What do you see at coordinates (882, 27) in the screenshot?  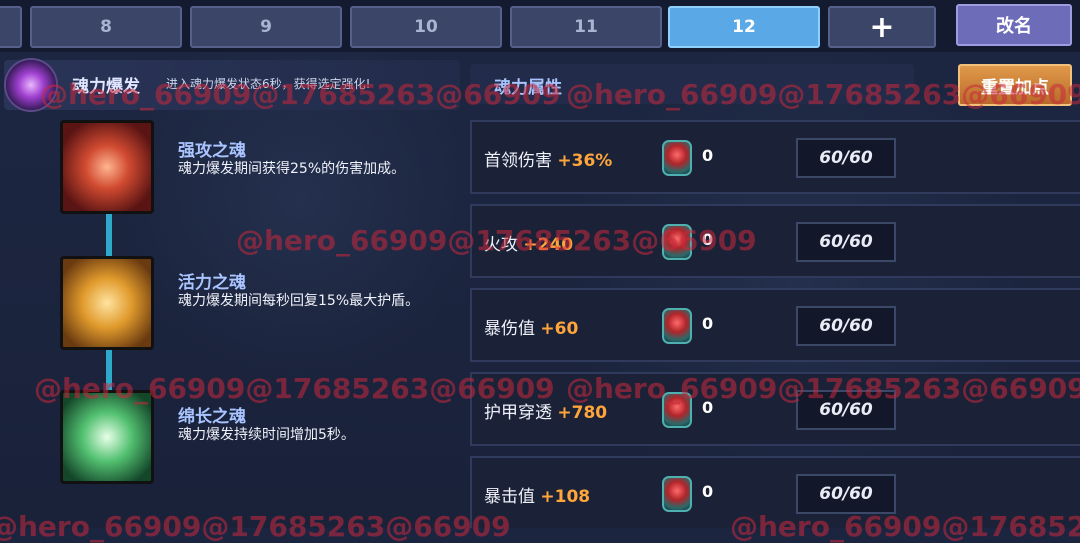 I see `add-tab-button: +` at bounding box center [882, 27].